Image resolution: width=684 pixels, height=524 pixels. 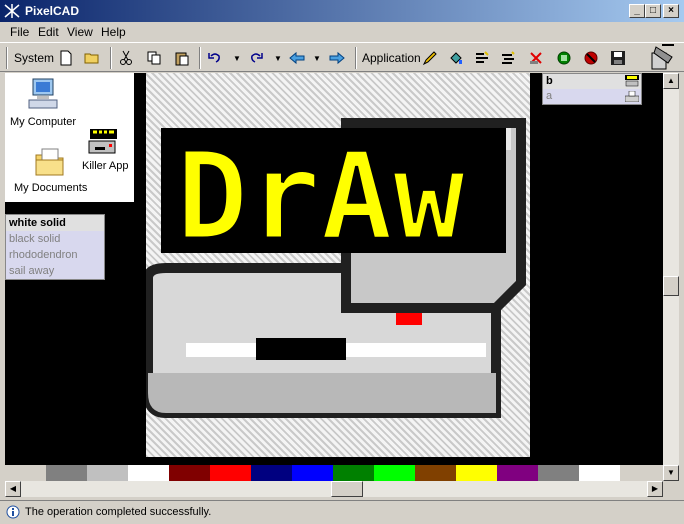 I want to click on scroll-left-button: ◀, so click(x=13, y=489).